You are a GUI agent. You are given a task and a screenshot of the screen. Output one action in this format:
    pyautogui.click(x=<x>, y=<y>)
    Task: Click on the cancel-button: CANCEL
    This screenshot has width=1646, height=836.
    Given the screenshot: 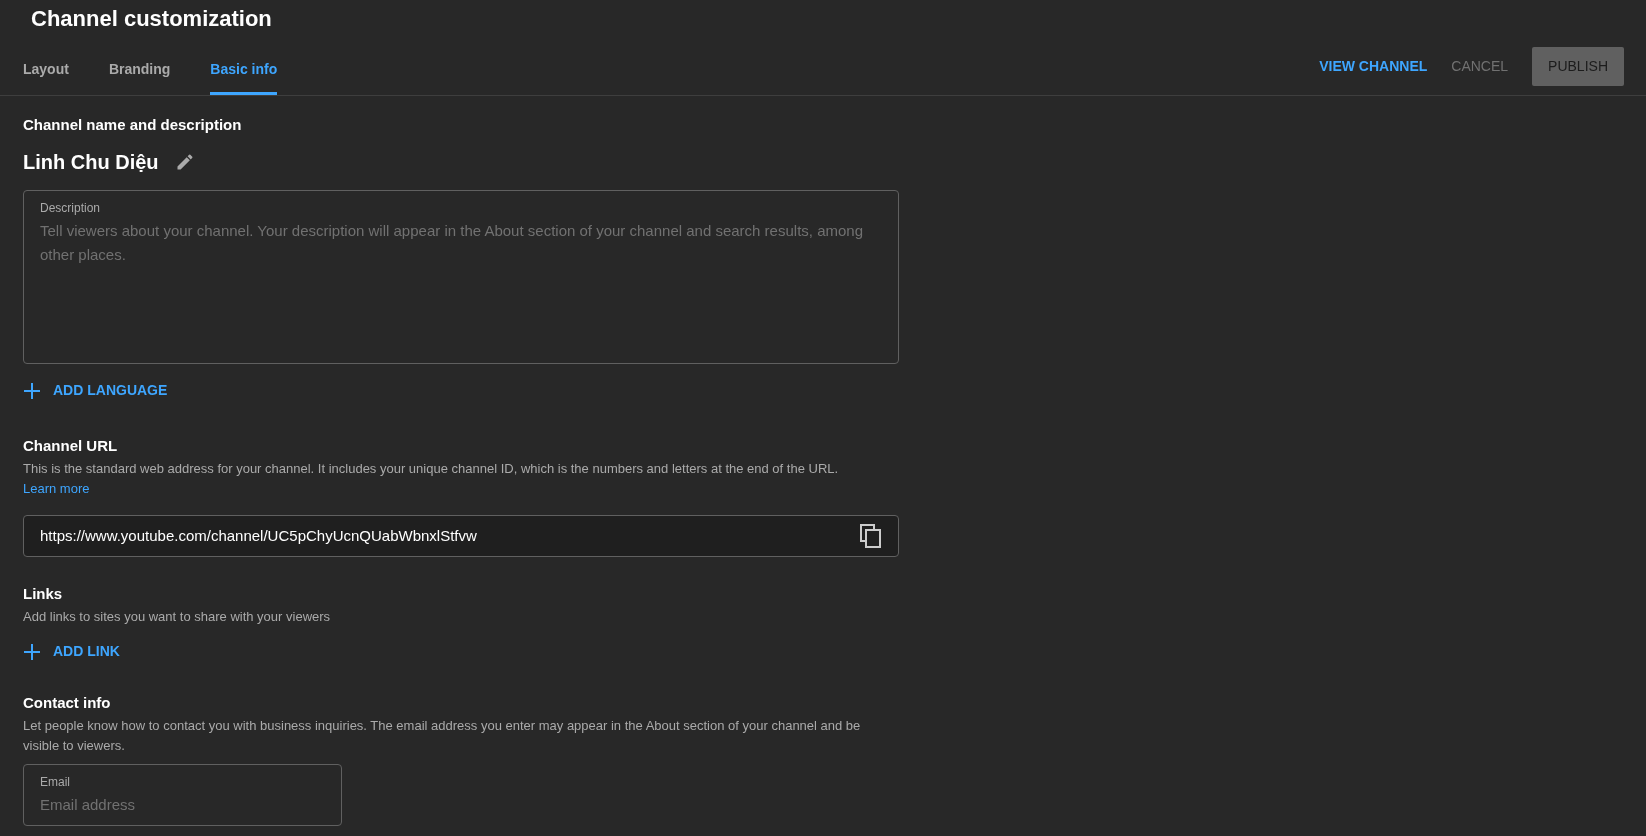 What is the action you would take?
    pyautogui.click(x=1480, y=66)
    